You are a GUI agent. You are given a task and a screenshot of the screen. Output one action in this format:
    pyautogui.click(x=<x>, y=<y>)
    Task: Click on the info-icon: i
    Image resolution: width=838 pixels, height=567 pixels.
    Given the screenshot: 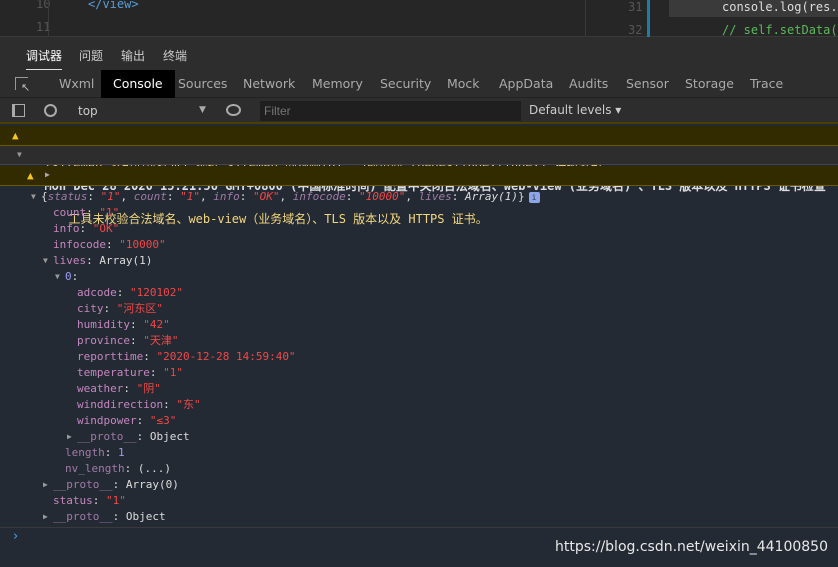 What is the action you would take?
    pyautogui.click(x=534, y=197)
    